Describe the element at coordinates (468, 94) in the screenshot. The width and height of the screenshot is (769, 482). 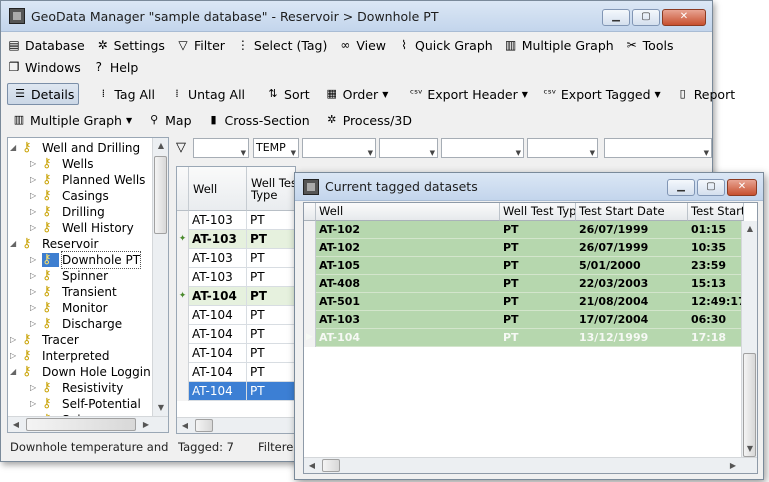
I see `export-header-button: ᶜˢᵛ Export Header ▼` at that location.